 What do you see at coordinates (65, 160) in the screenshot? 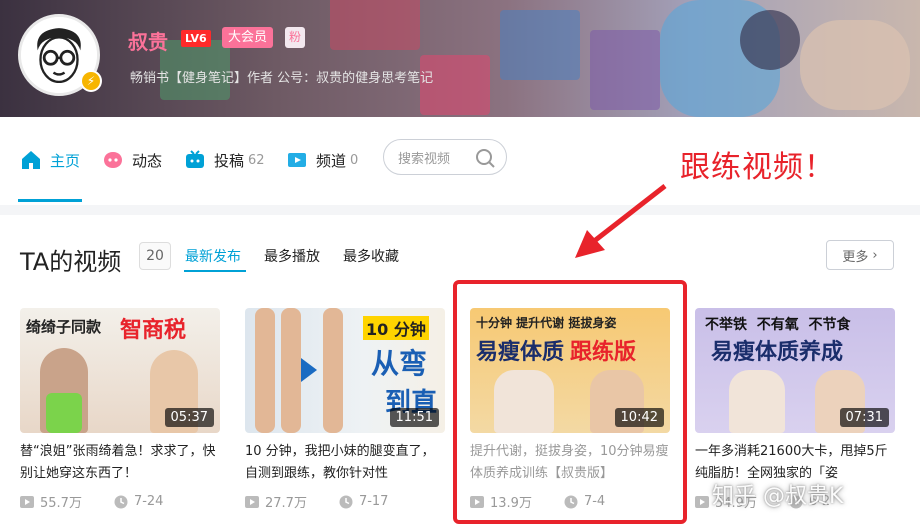
I see `tab-label: 主页` at bounding box center [65, 160].